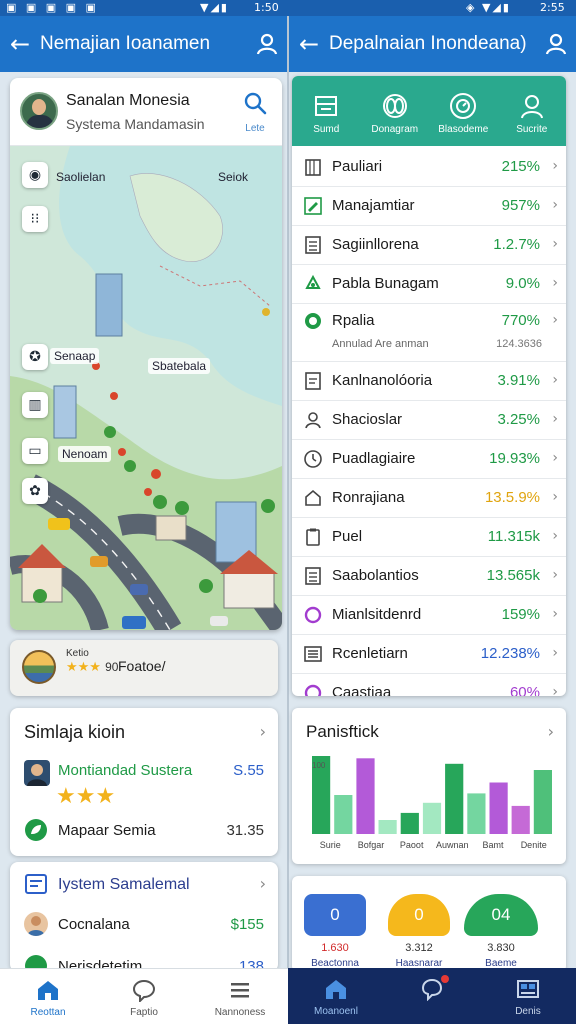  I want to click on chart-bars, so click(432, 795).